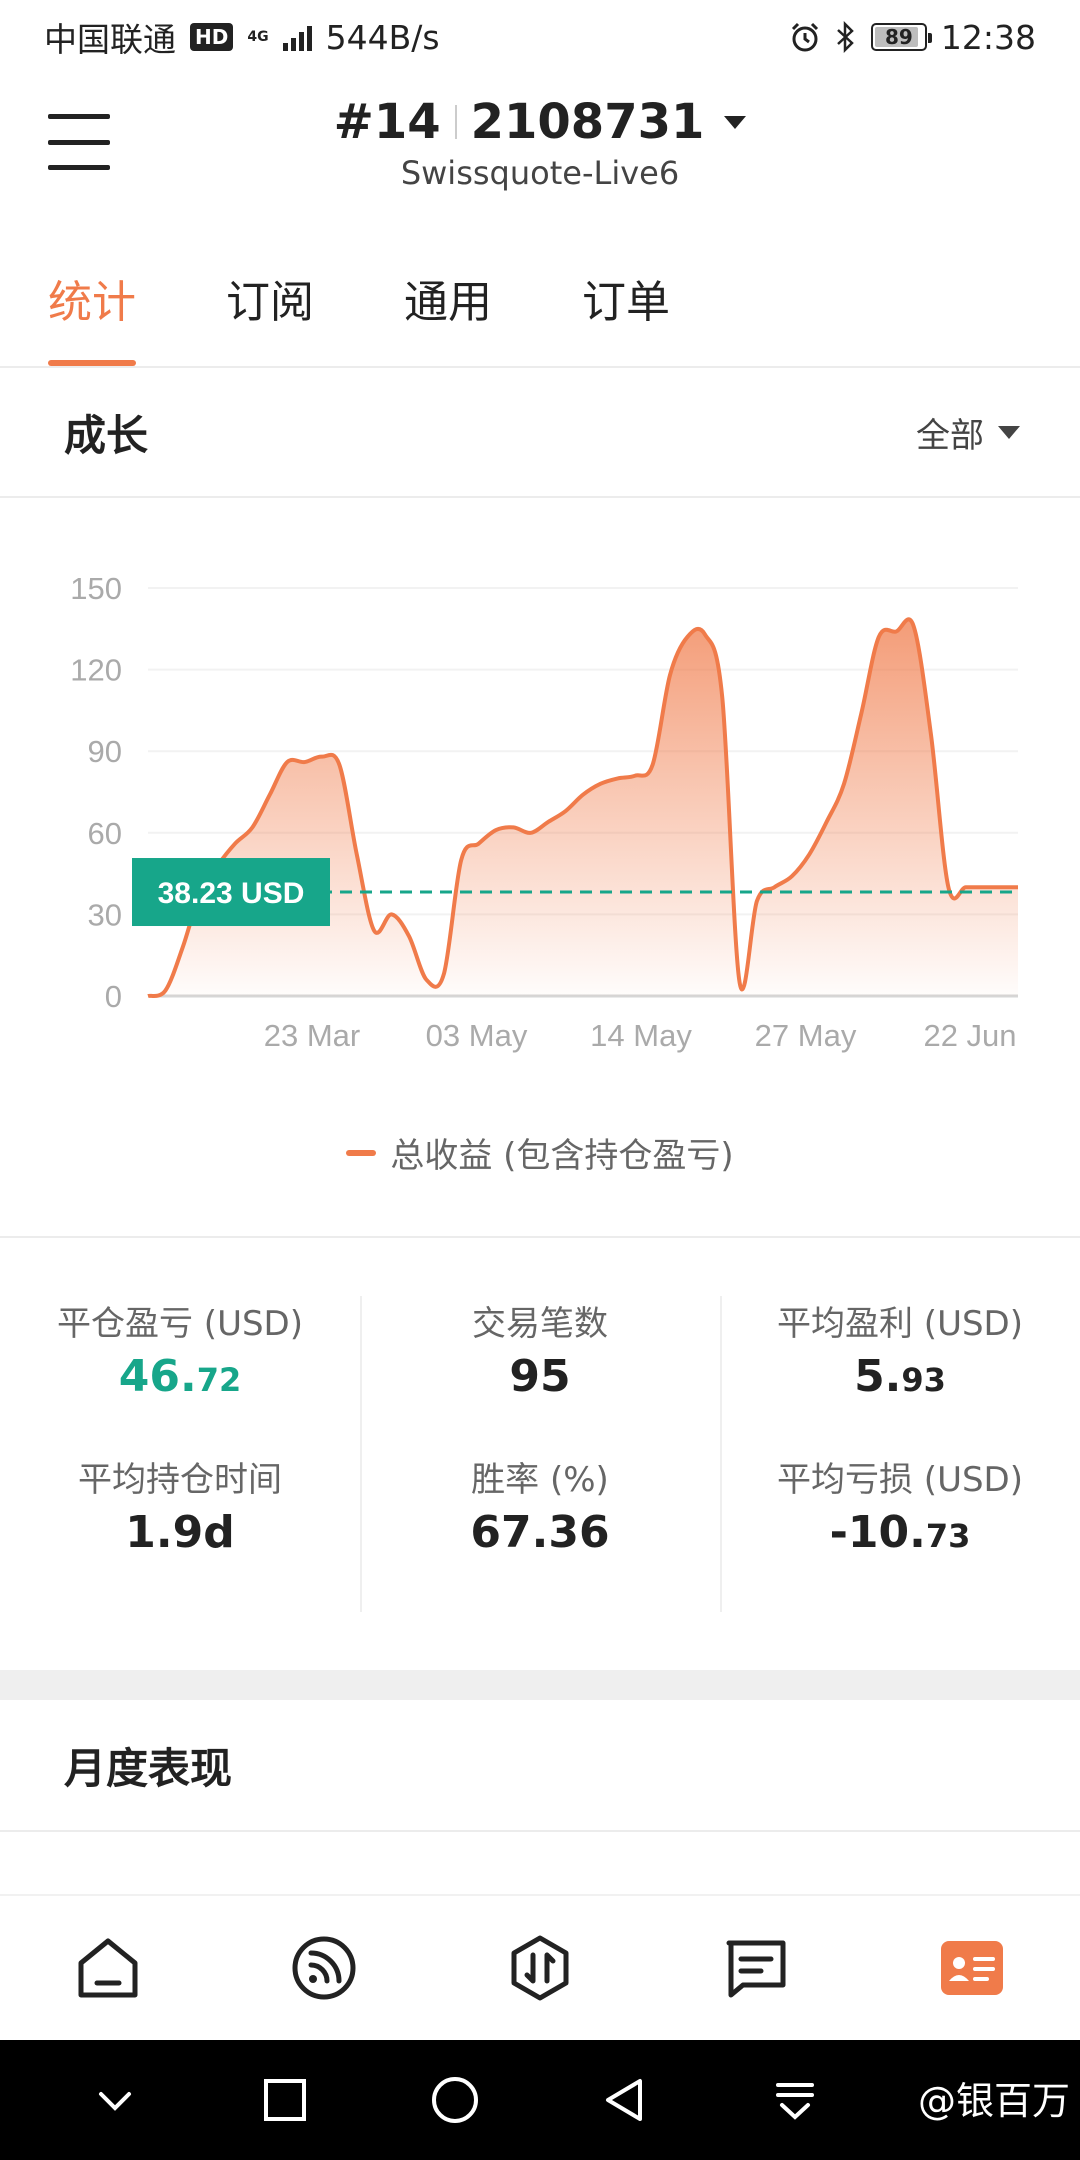 This screenshot has width=1080, height=2160. What do you see at coordinates (312, 1035) in the screenshot?
I see `x-tick-label: 23 Mar` at bounding box center [312, 1035].